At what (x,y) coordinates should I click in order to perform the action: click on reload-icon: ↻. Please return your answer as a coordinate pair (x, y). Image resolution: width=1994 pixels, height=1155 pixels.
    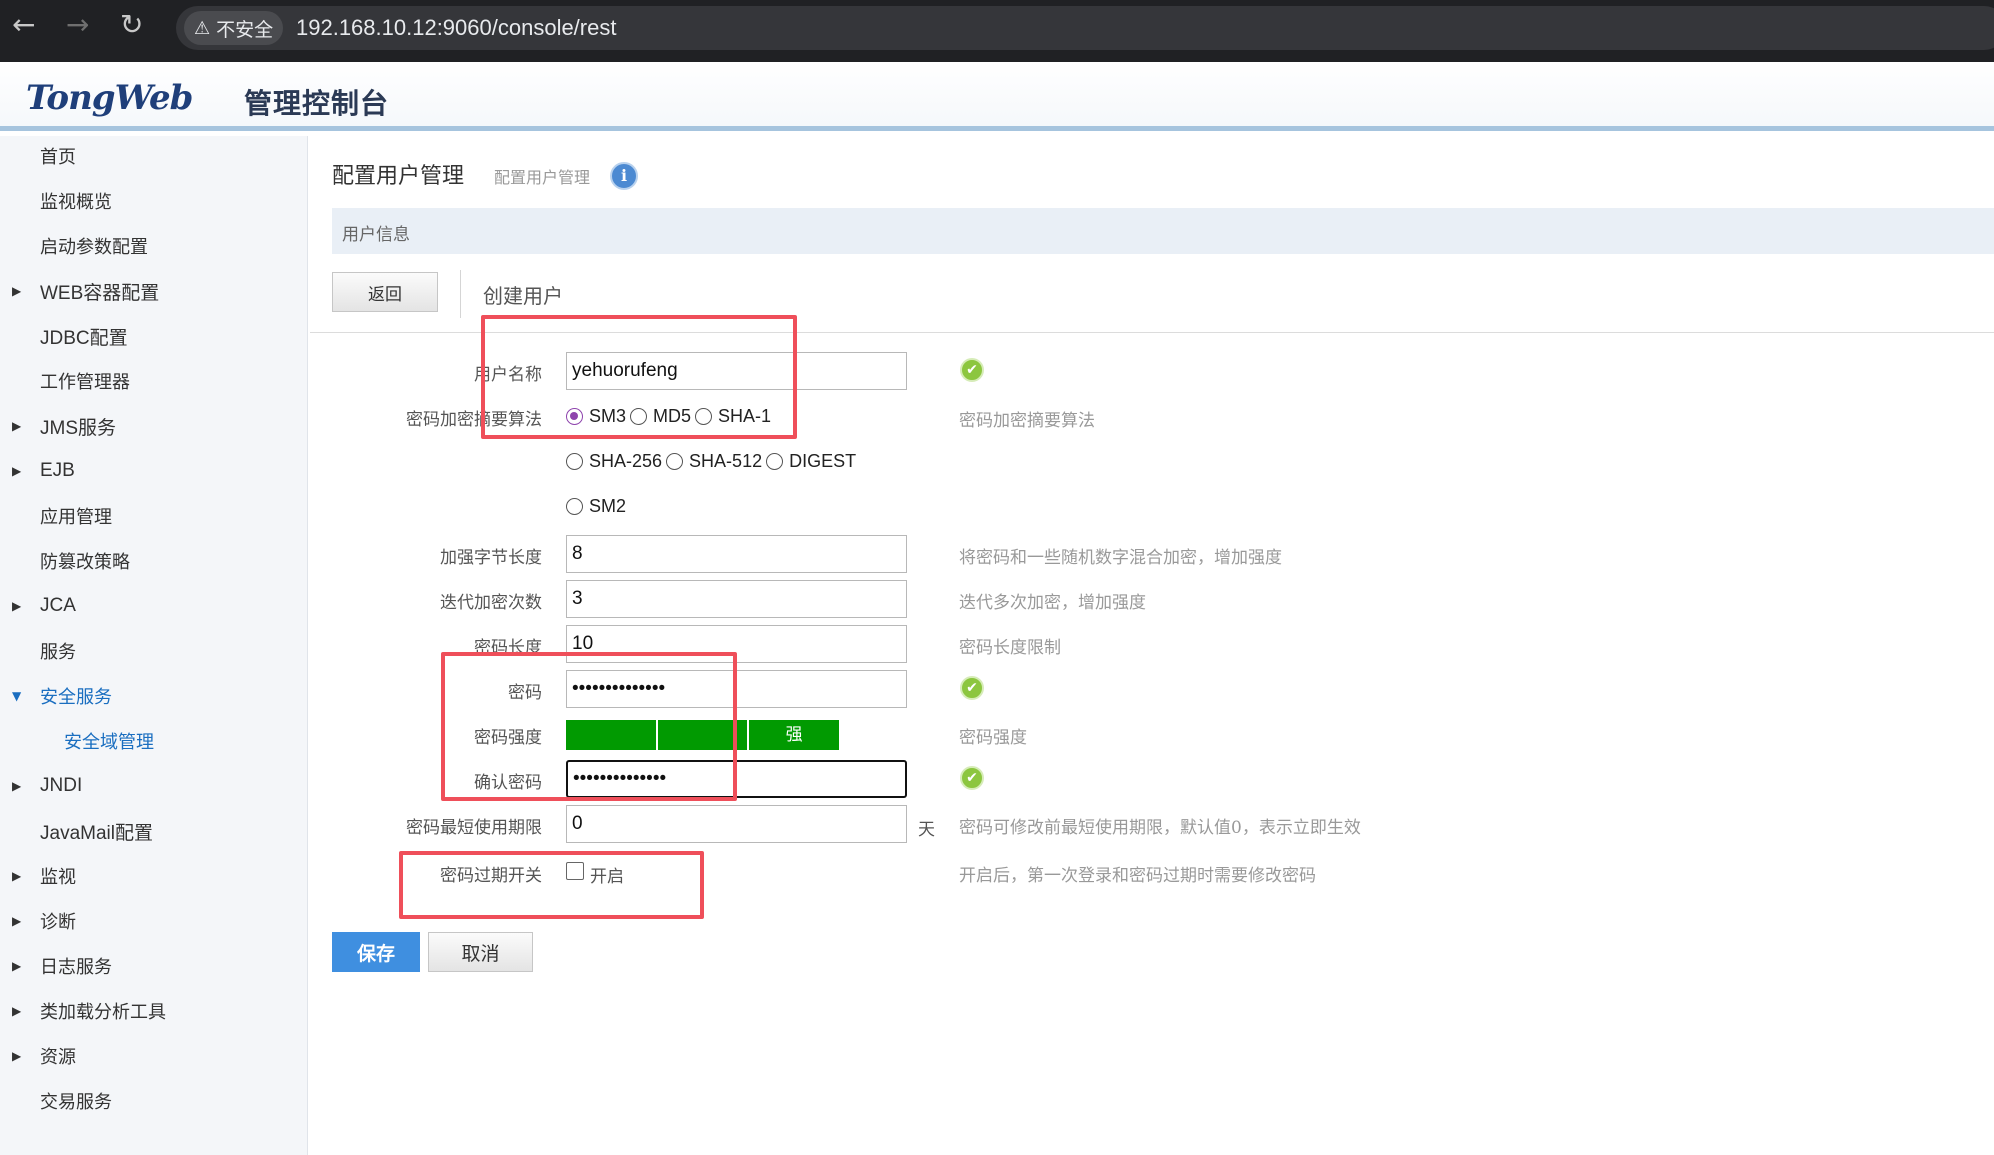
    Looking at the image, I should click on (131, 25).